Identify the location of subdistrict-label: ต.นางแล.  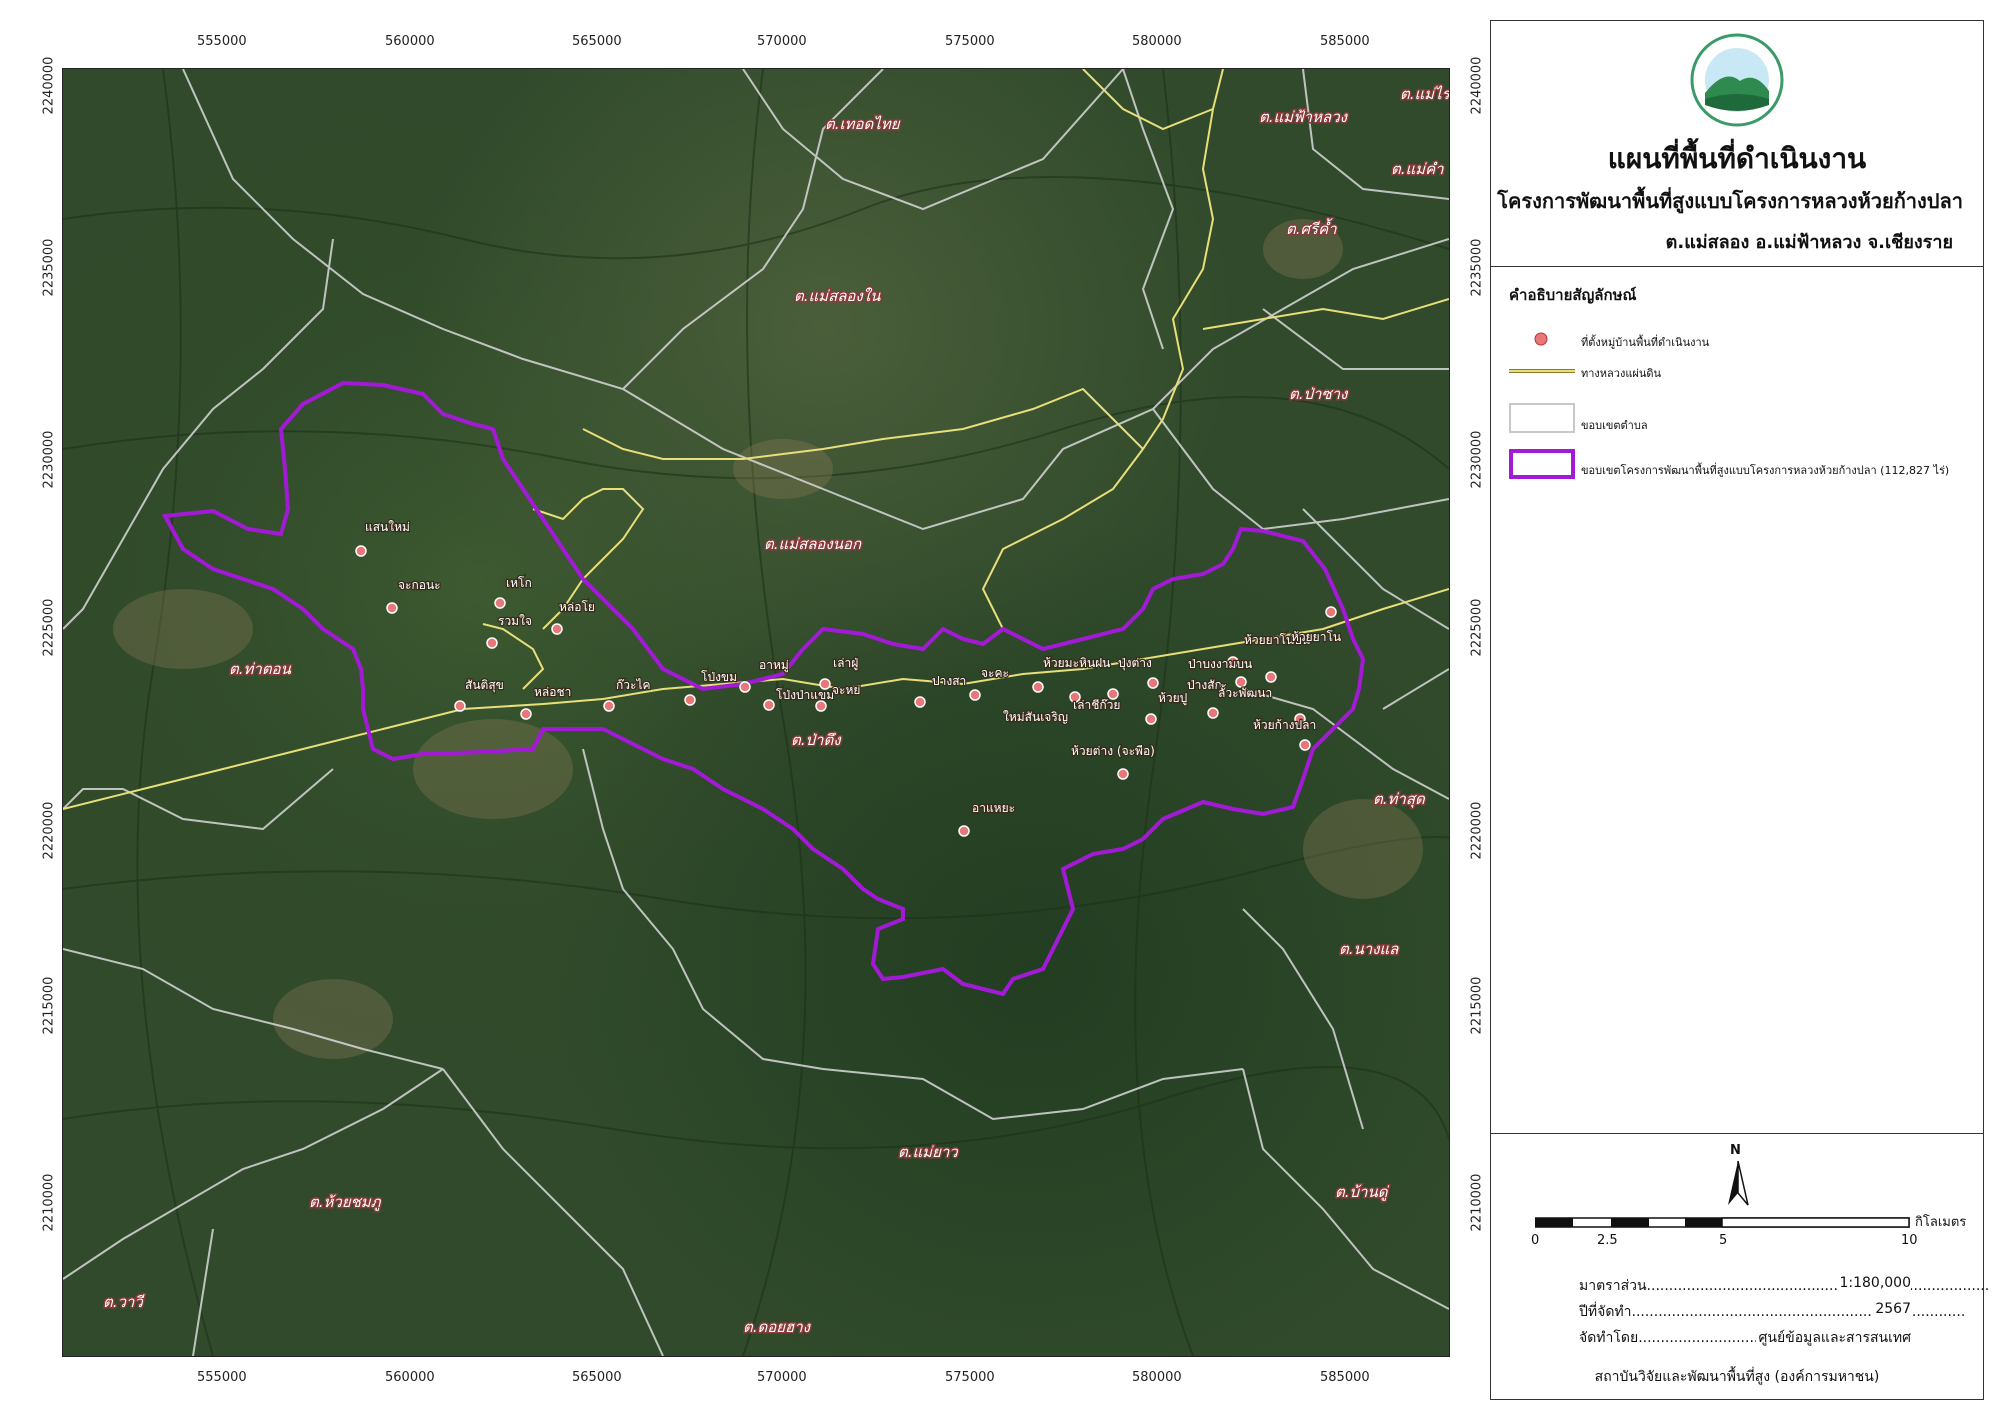
(1369, 949).